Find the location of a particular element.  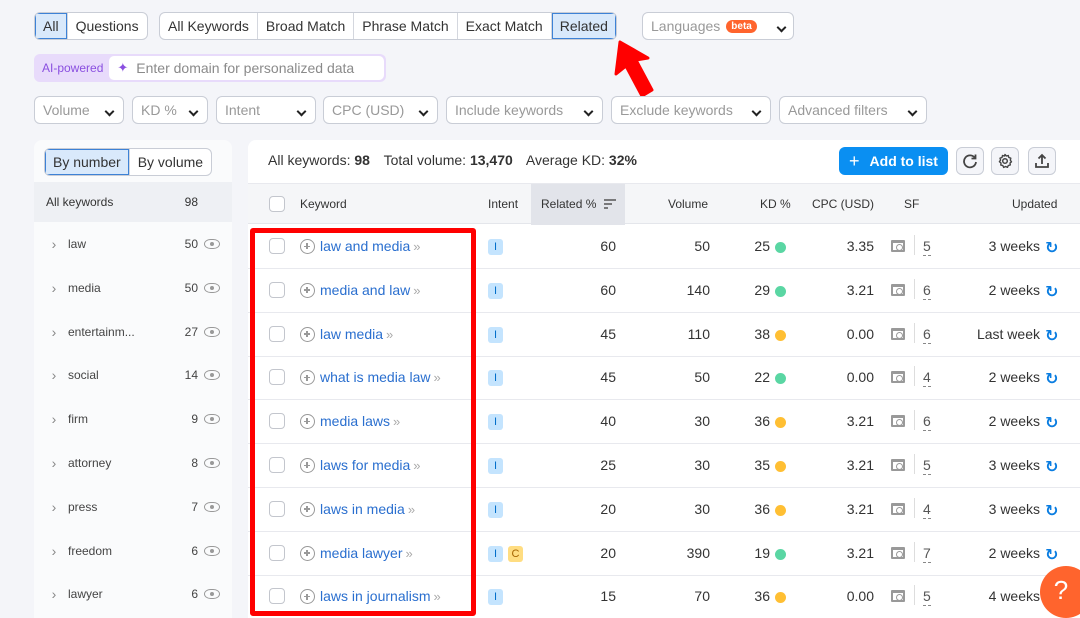

keyword-link: laws in media» is located at coordinates (367, 509).